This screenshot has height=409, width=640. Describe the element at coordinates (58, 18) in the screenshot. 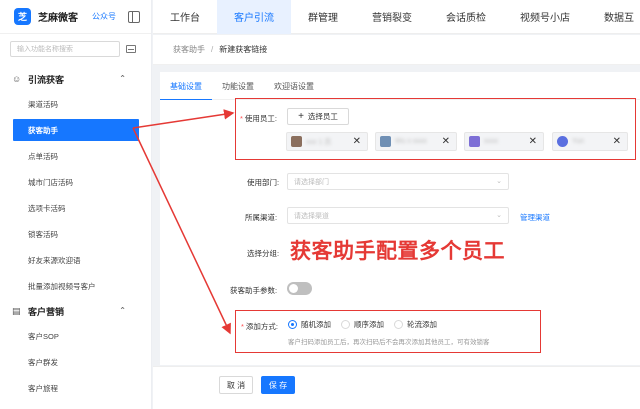

I see `brand-name: 芝麻微客` at that location.